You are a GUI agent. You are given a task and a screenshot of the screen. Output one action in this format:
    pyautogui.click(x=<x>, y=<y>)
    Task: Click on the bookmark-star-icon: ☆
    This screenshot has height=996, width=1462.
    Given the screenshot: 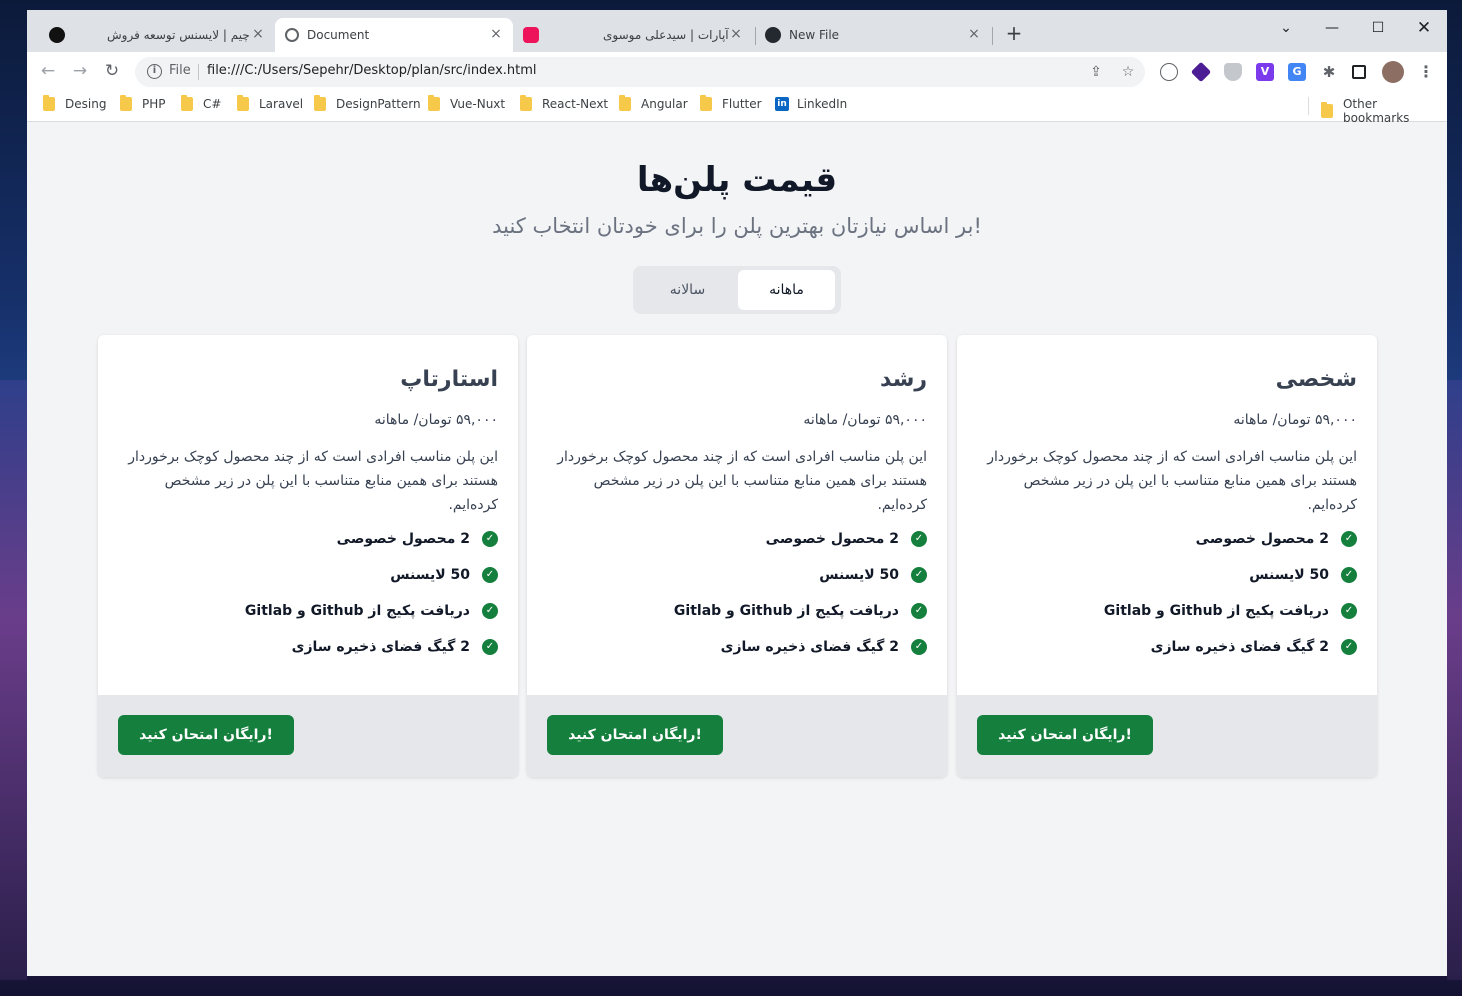 What is the action you would take?
    pyautogui.click(x=1128, y=72)
    